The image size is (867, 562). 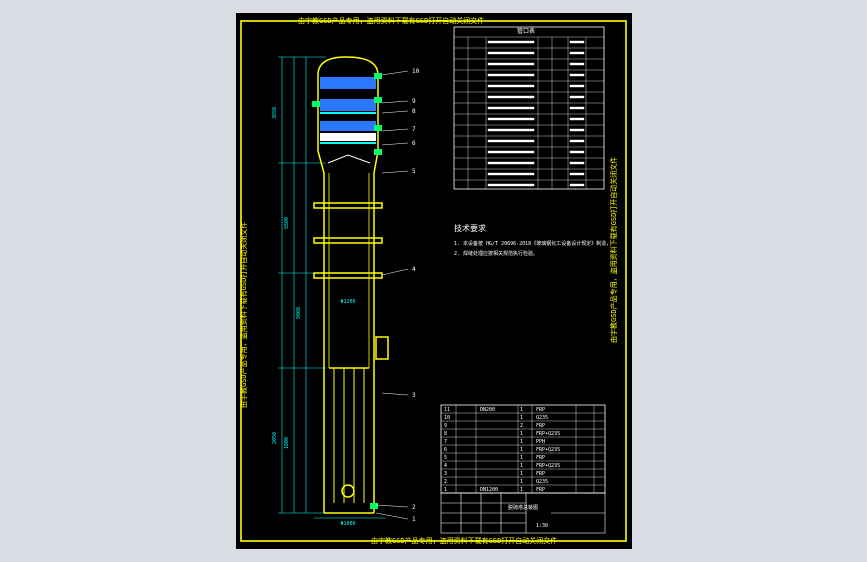 What do you see at coordinates (445, 474) in the screenshot?
I see `parts-cell-no: 3` at bounding box center [445, 474].